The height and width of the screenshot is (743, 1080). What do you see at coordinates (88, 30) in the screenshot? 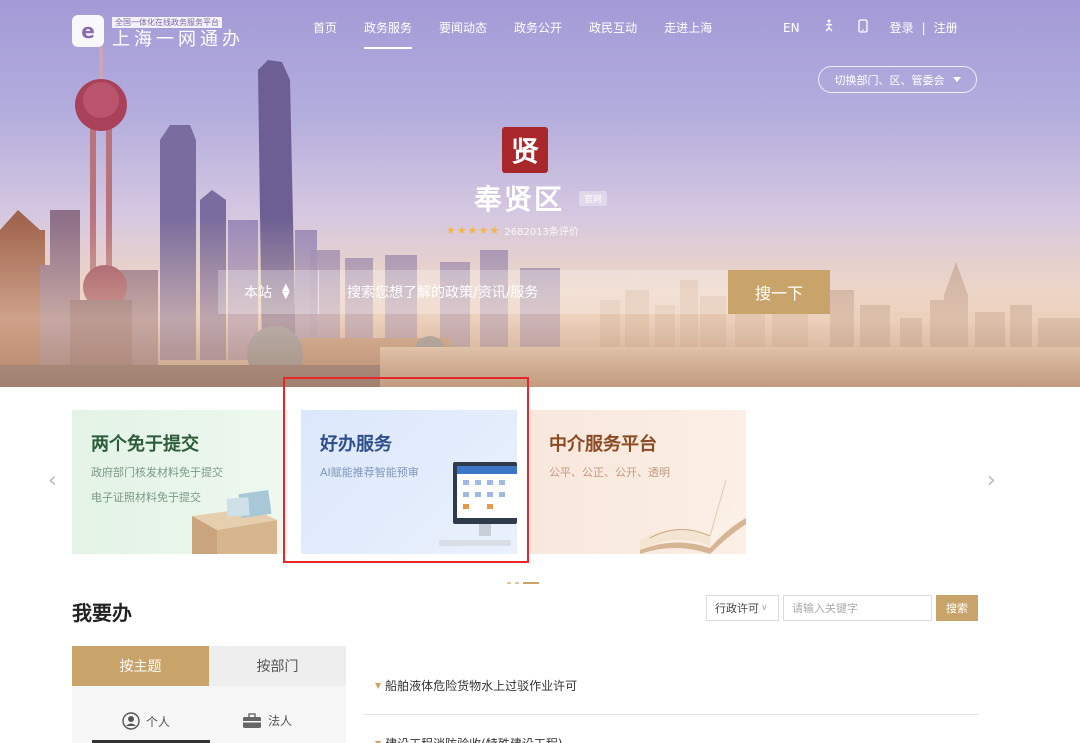
I see `logo-e-icon: e` at bounding box center [88, 30].